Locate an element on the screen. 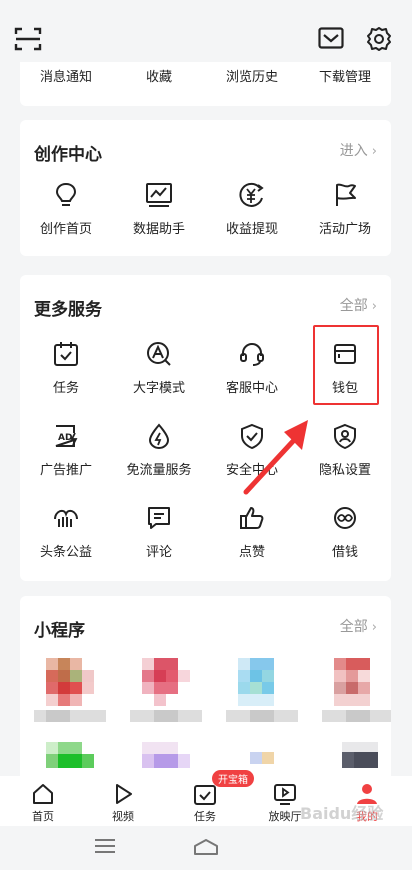 This screenshot has width=412, height=870. system-nav-bar is located at coordinates (206, 848).